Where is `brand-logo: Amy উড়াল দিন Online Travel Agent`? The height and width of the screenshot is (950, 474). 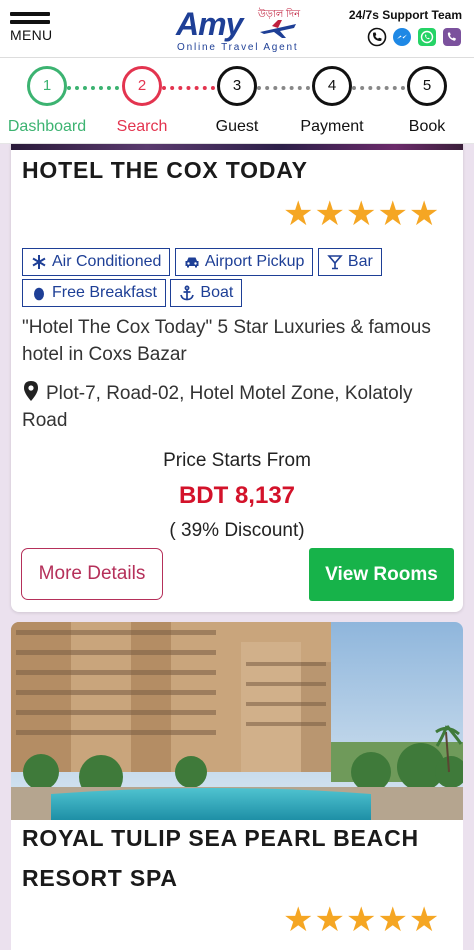
brand-logo: Amy উড়াল দিন Online Travel Agent is located at coordinates (239, 30).